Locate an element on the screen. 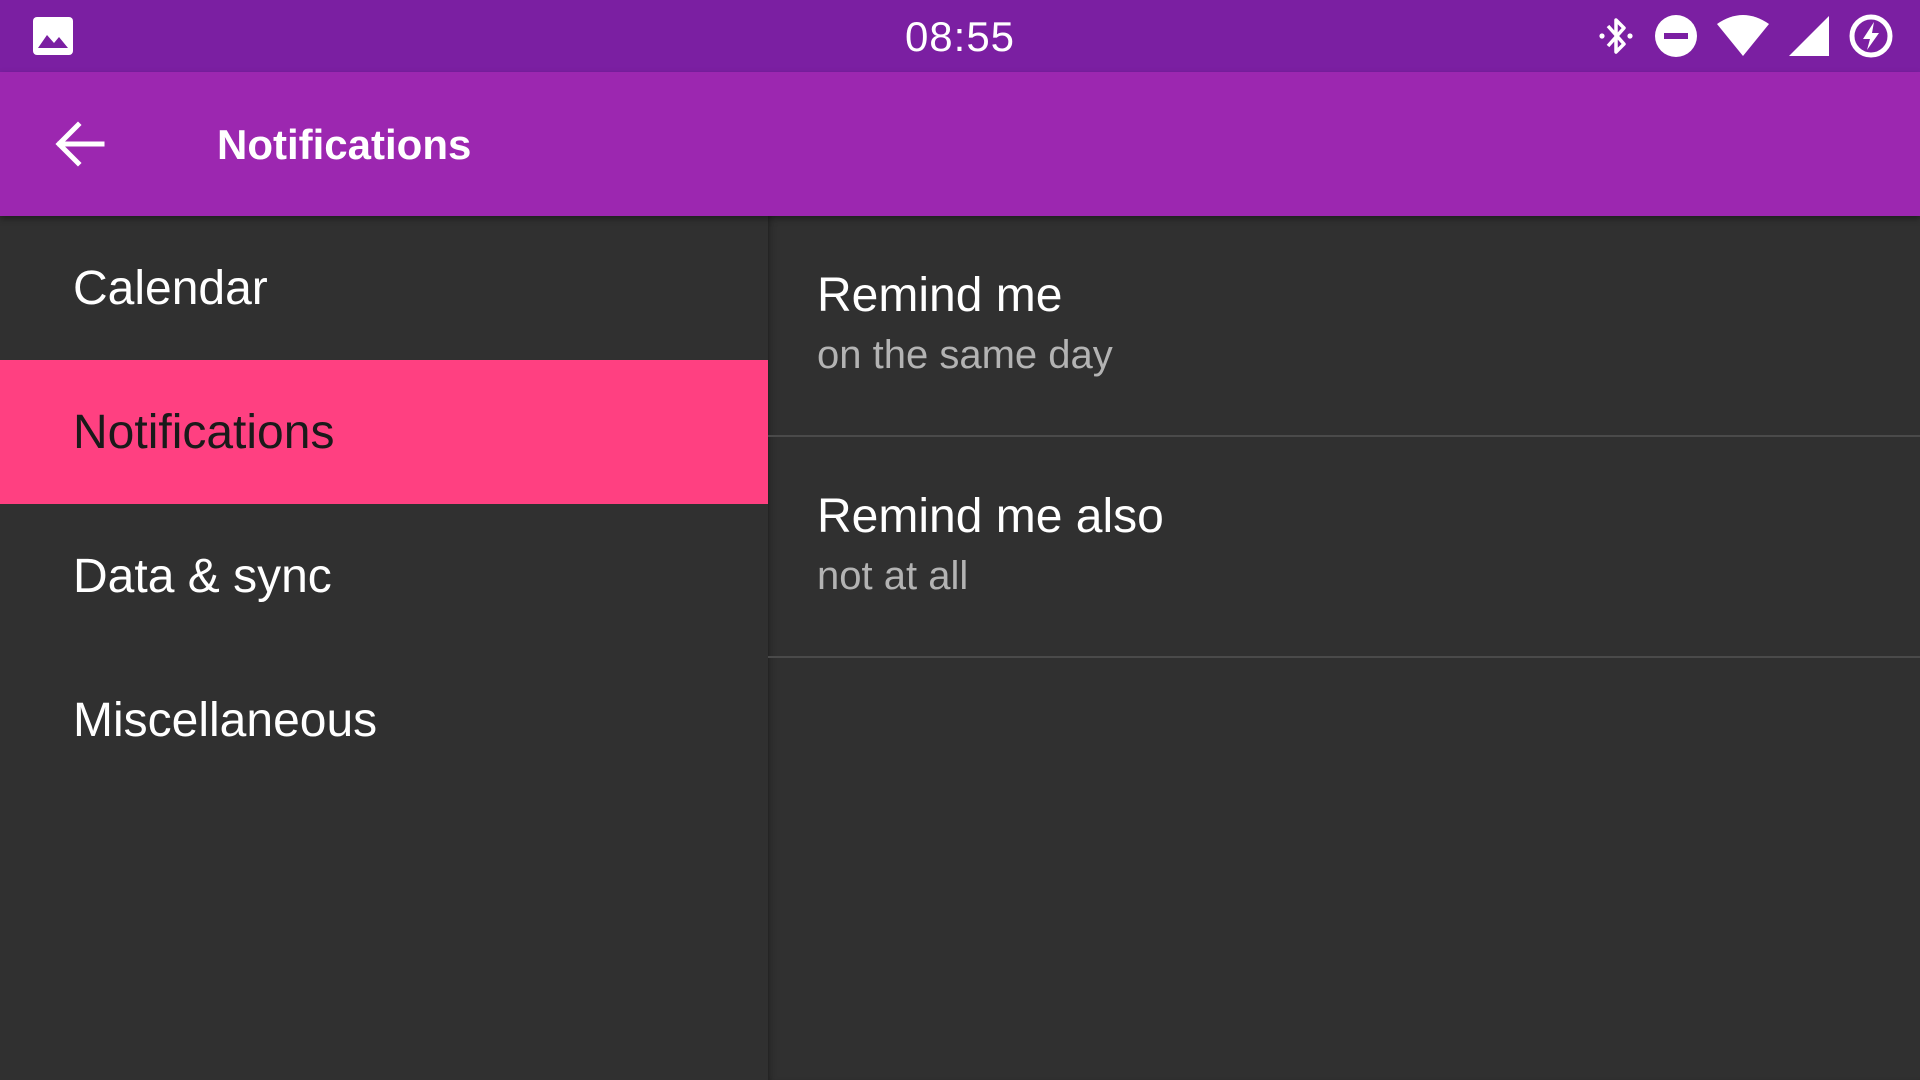 This screenshot has height=1080, width=1920. category-item-calendar: Calendar is located at coordinates (384, 288).